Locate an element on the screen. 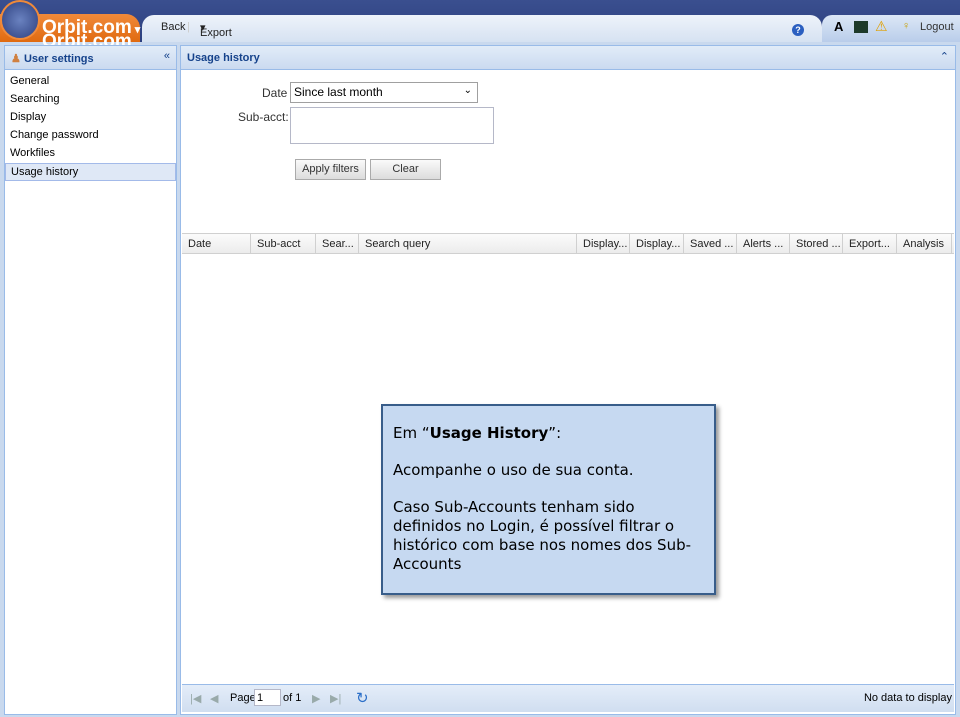 The width and height of the screenshot is (960, 717). key-icon: ♀ is located at coordinates (906, 26).